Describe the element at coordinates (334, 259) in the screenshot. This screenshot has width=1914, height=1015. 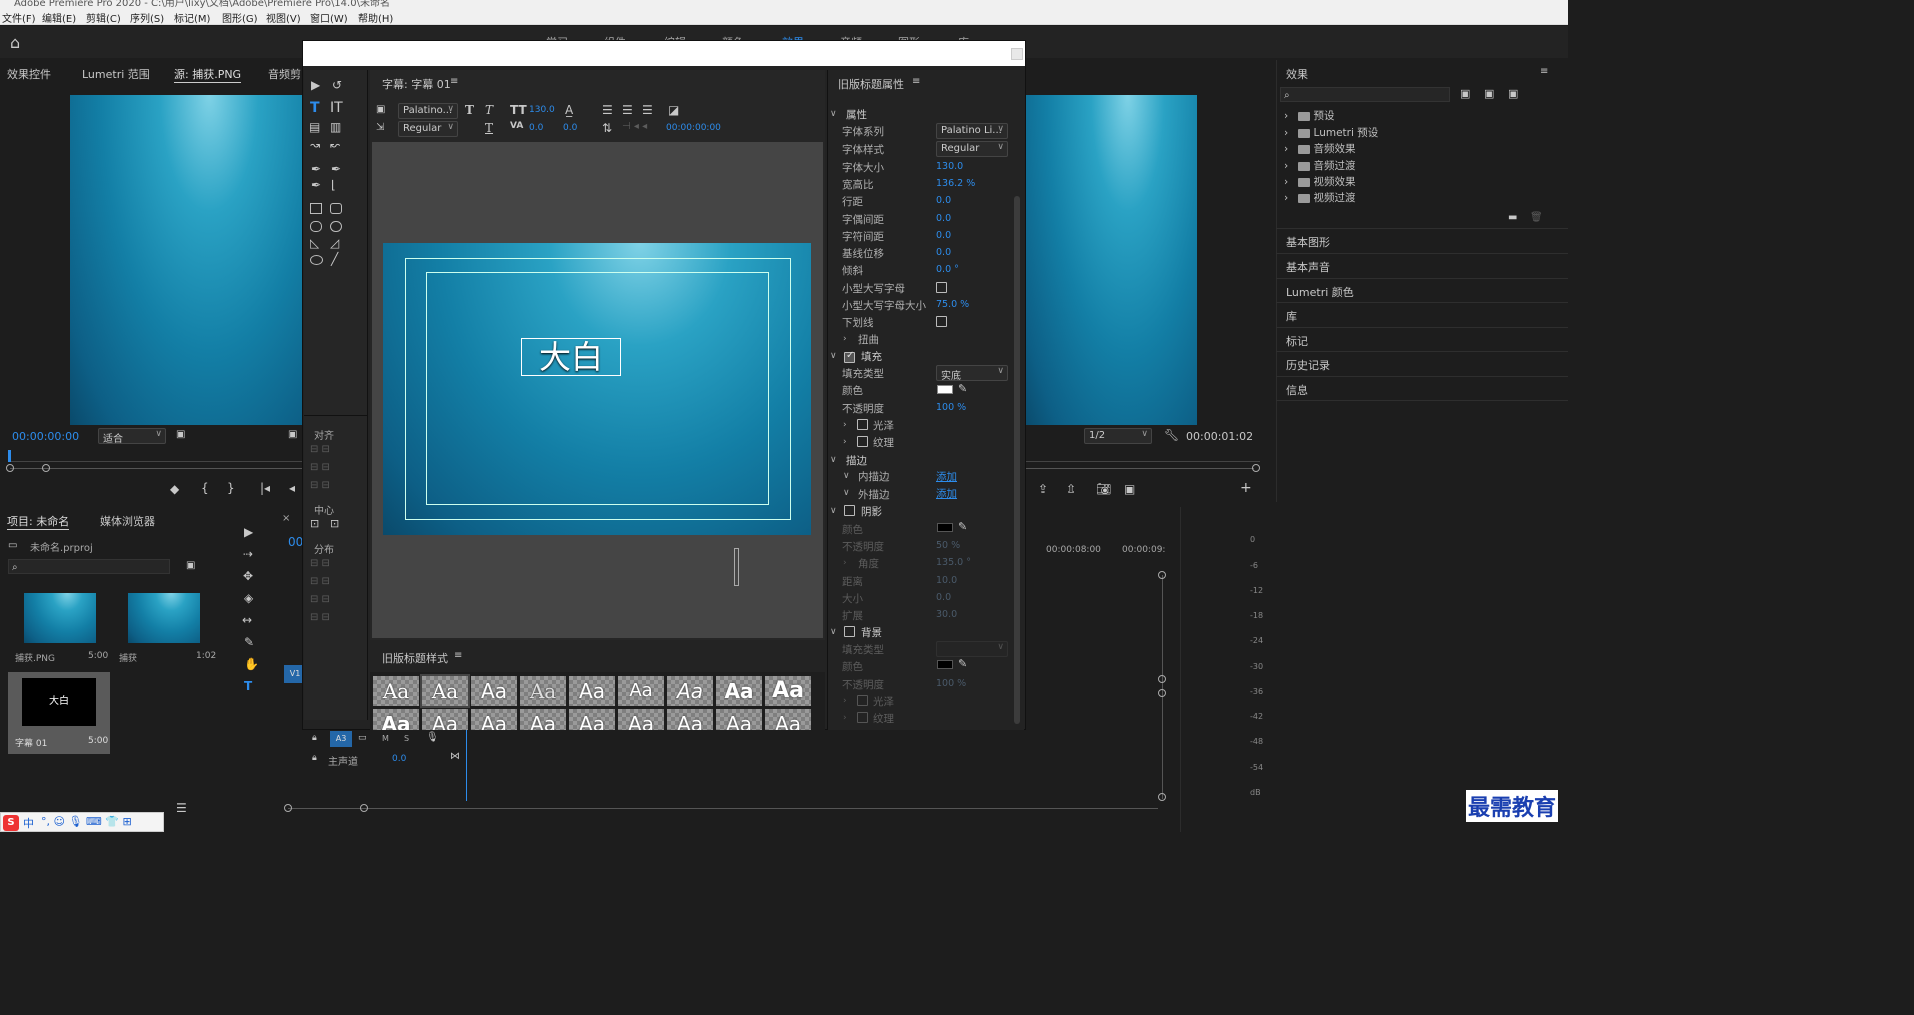
I see `line-icon: ╱` at that location.